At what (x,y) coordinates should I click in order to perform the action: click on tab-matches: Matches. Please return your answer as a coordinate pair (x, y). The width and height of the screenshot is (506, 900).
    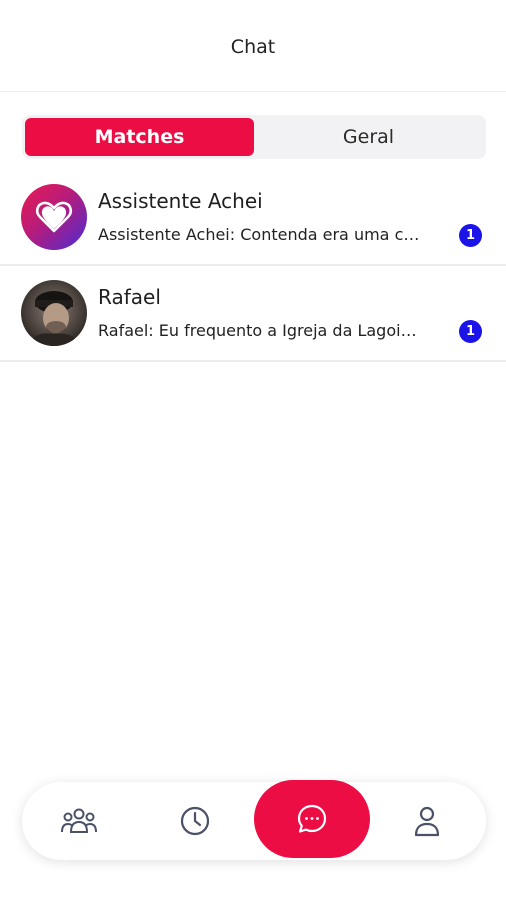
    Looking at the image, I should click on (139, 137).